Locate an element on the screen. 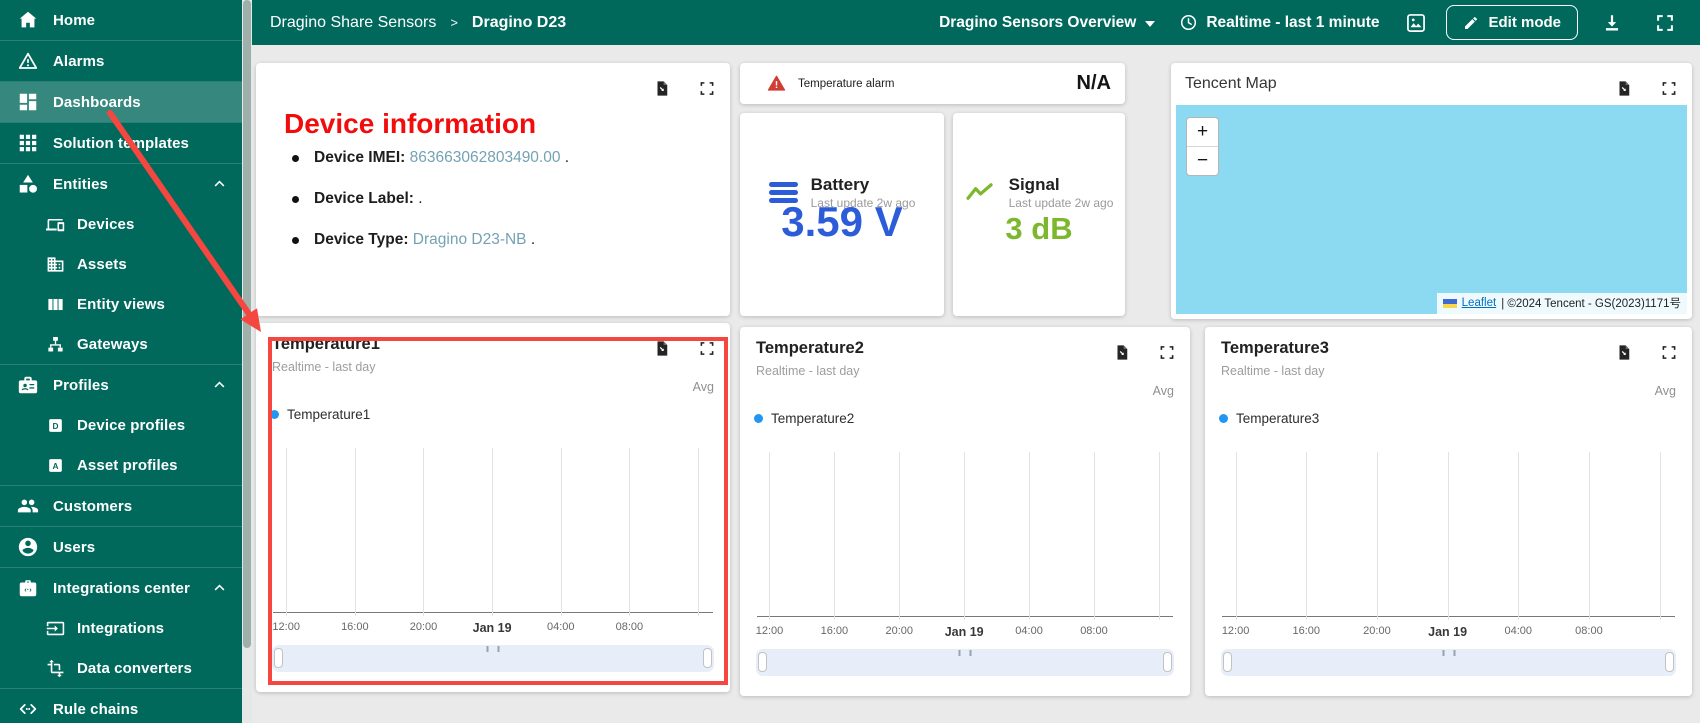  signal-icon is located at coordinates (980, 192).